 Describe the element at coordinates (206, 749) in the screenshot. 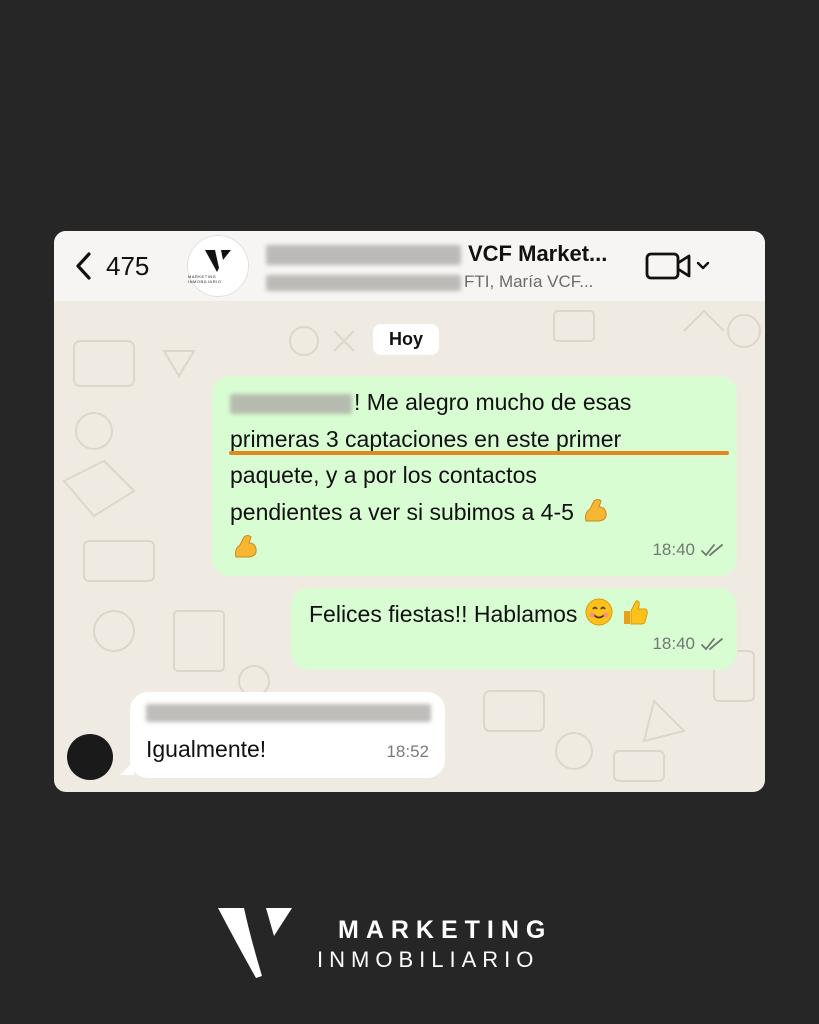

I see `message-text: Igualmente!` at that location.